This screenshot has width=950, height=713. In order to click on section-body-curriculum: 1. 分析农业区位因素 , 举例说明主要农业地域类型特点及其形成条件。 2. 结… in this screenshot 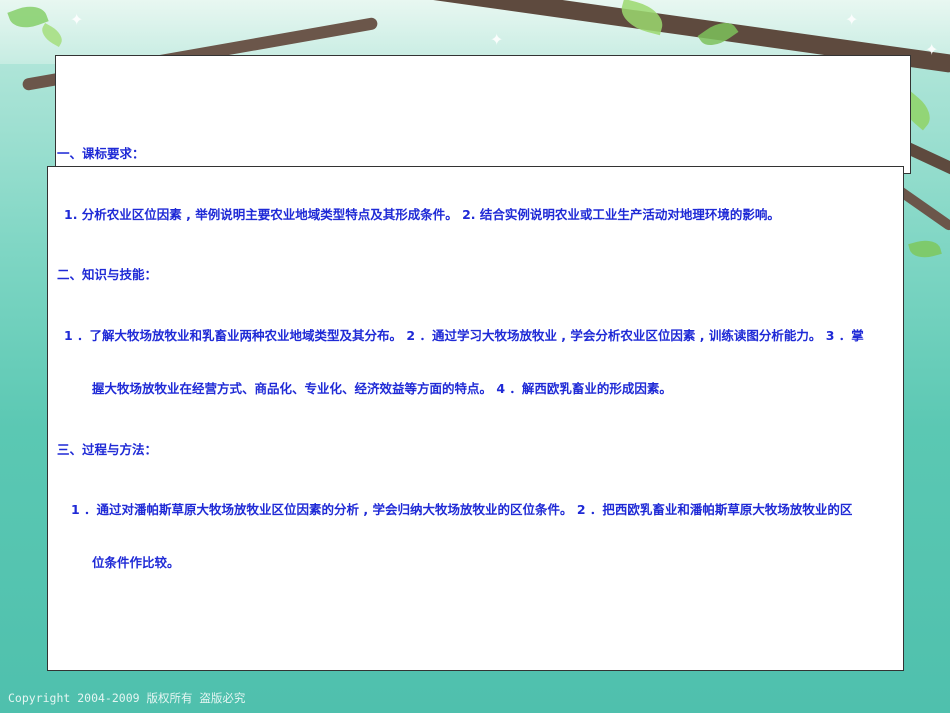, I will do `click(422, 214)`.